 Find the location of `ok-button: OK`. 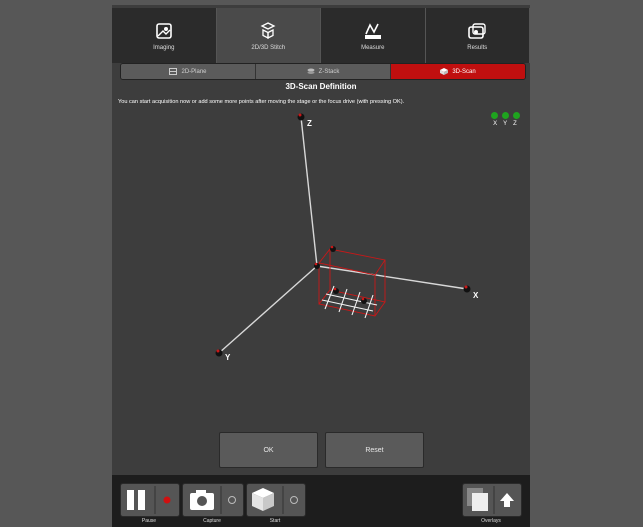

ok-button: OK is located at coordinates (268, 450).